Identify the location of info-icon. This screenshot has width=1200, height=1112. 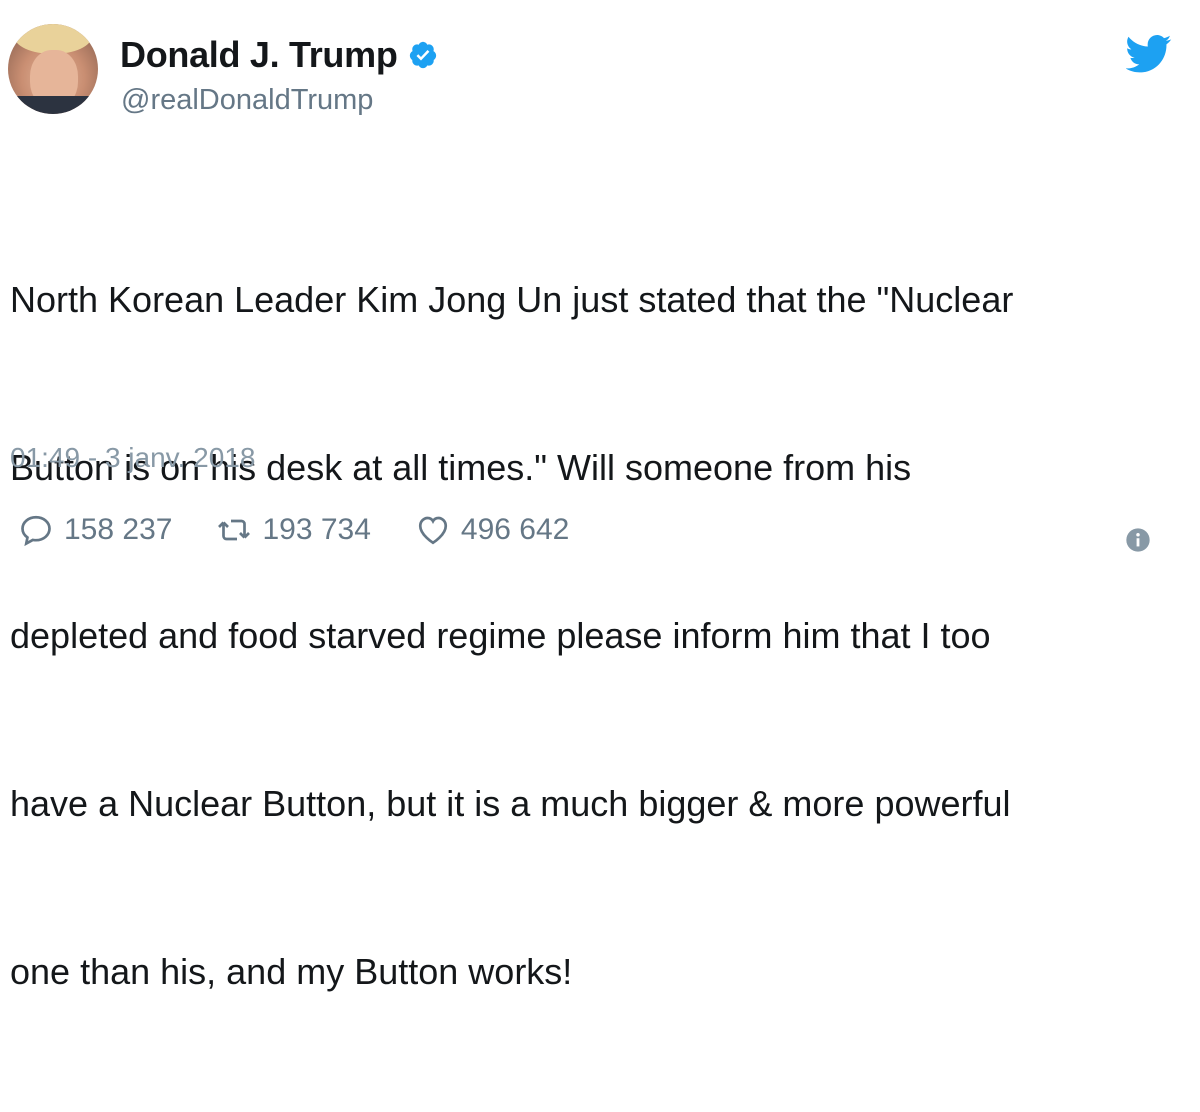
(1138, 540).